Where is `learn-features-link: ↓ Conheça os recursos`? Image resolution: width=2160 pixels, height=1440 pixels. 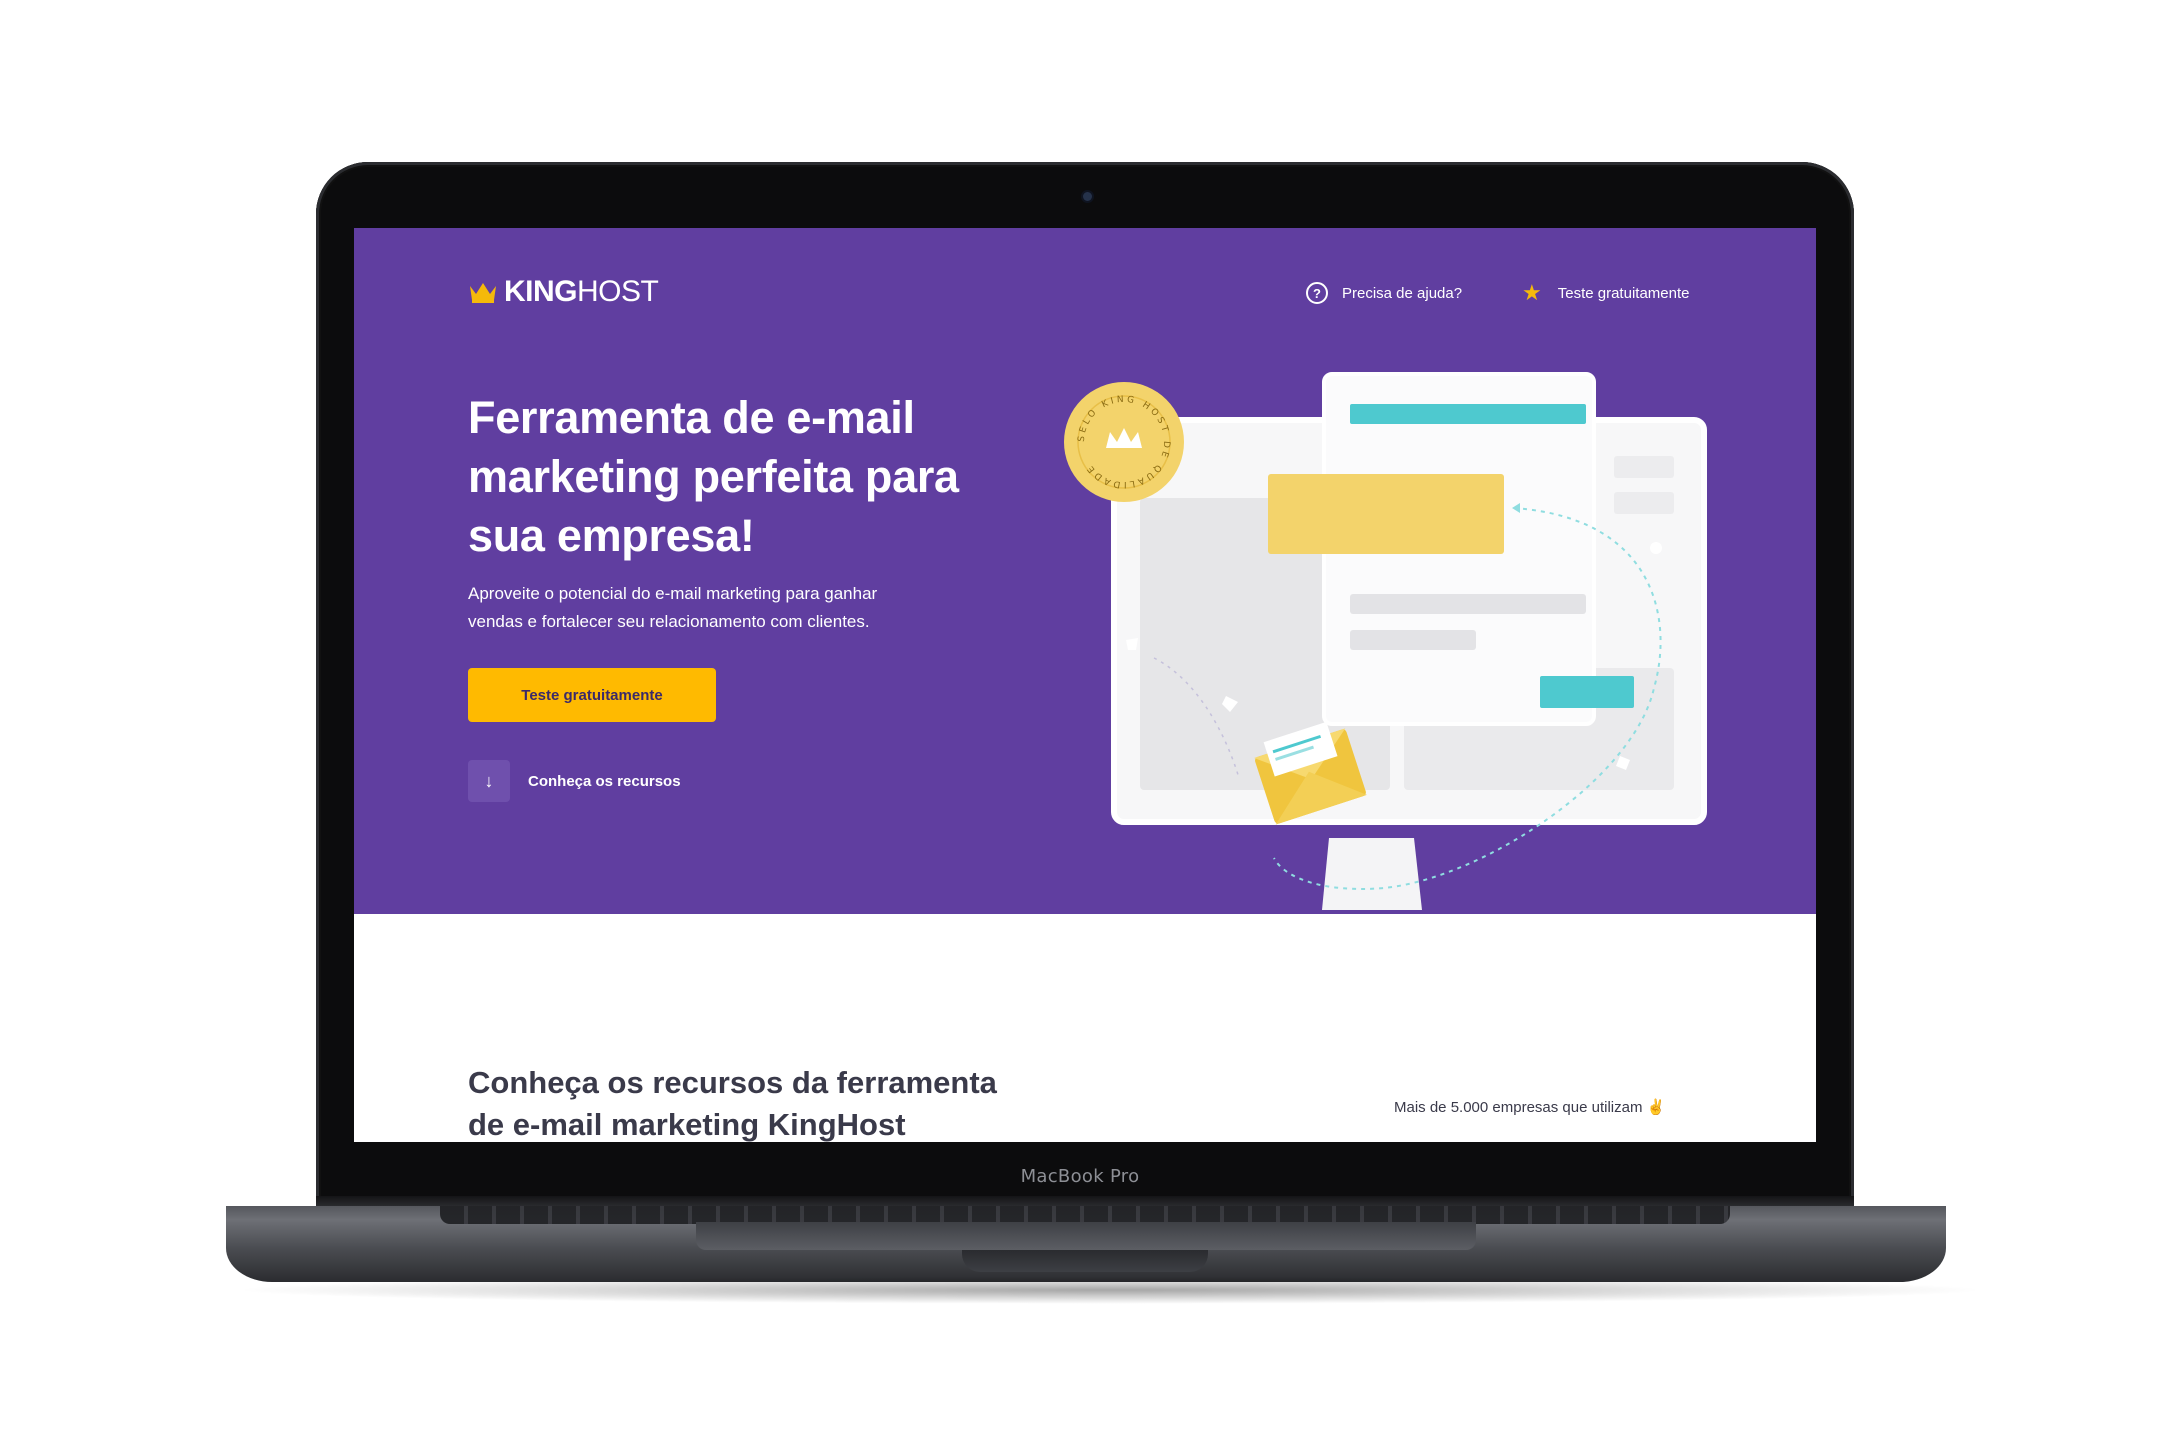 learn-features-link: ↓ Conheça os recursos is located at coordinates (574, 781).